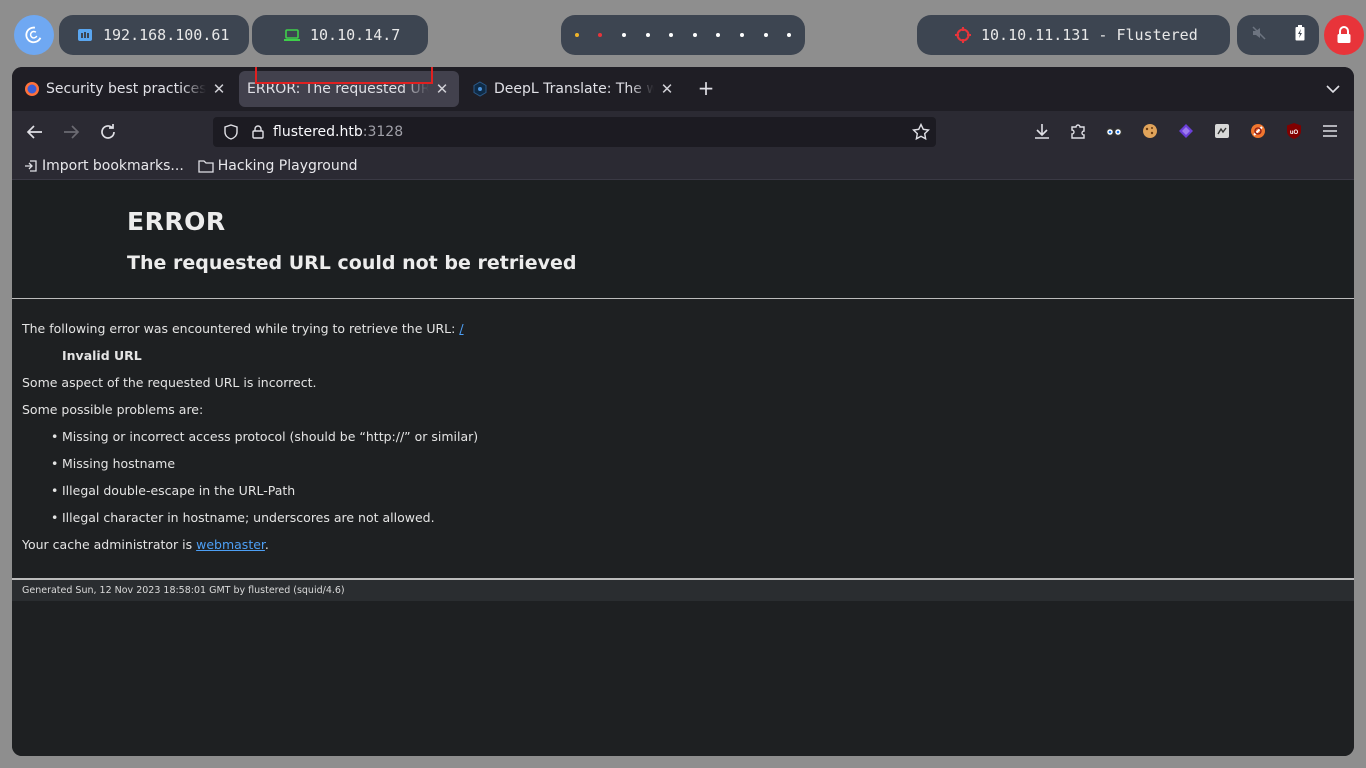  Describe the element at coordinates (480, 89) in the screenshot. I see `deepl-favicon-icon` at that location.